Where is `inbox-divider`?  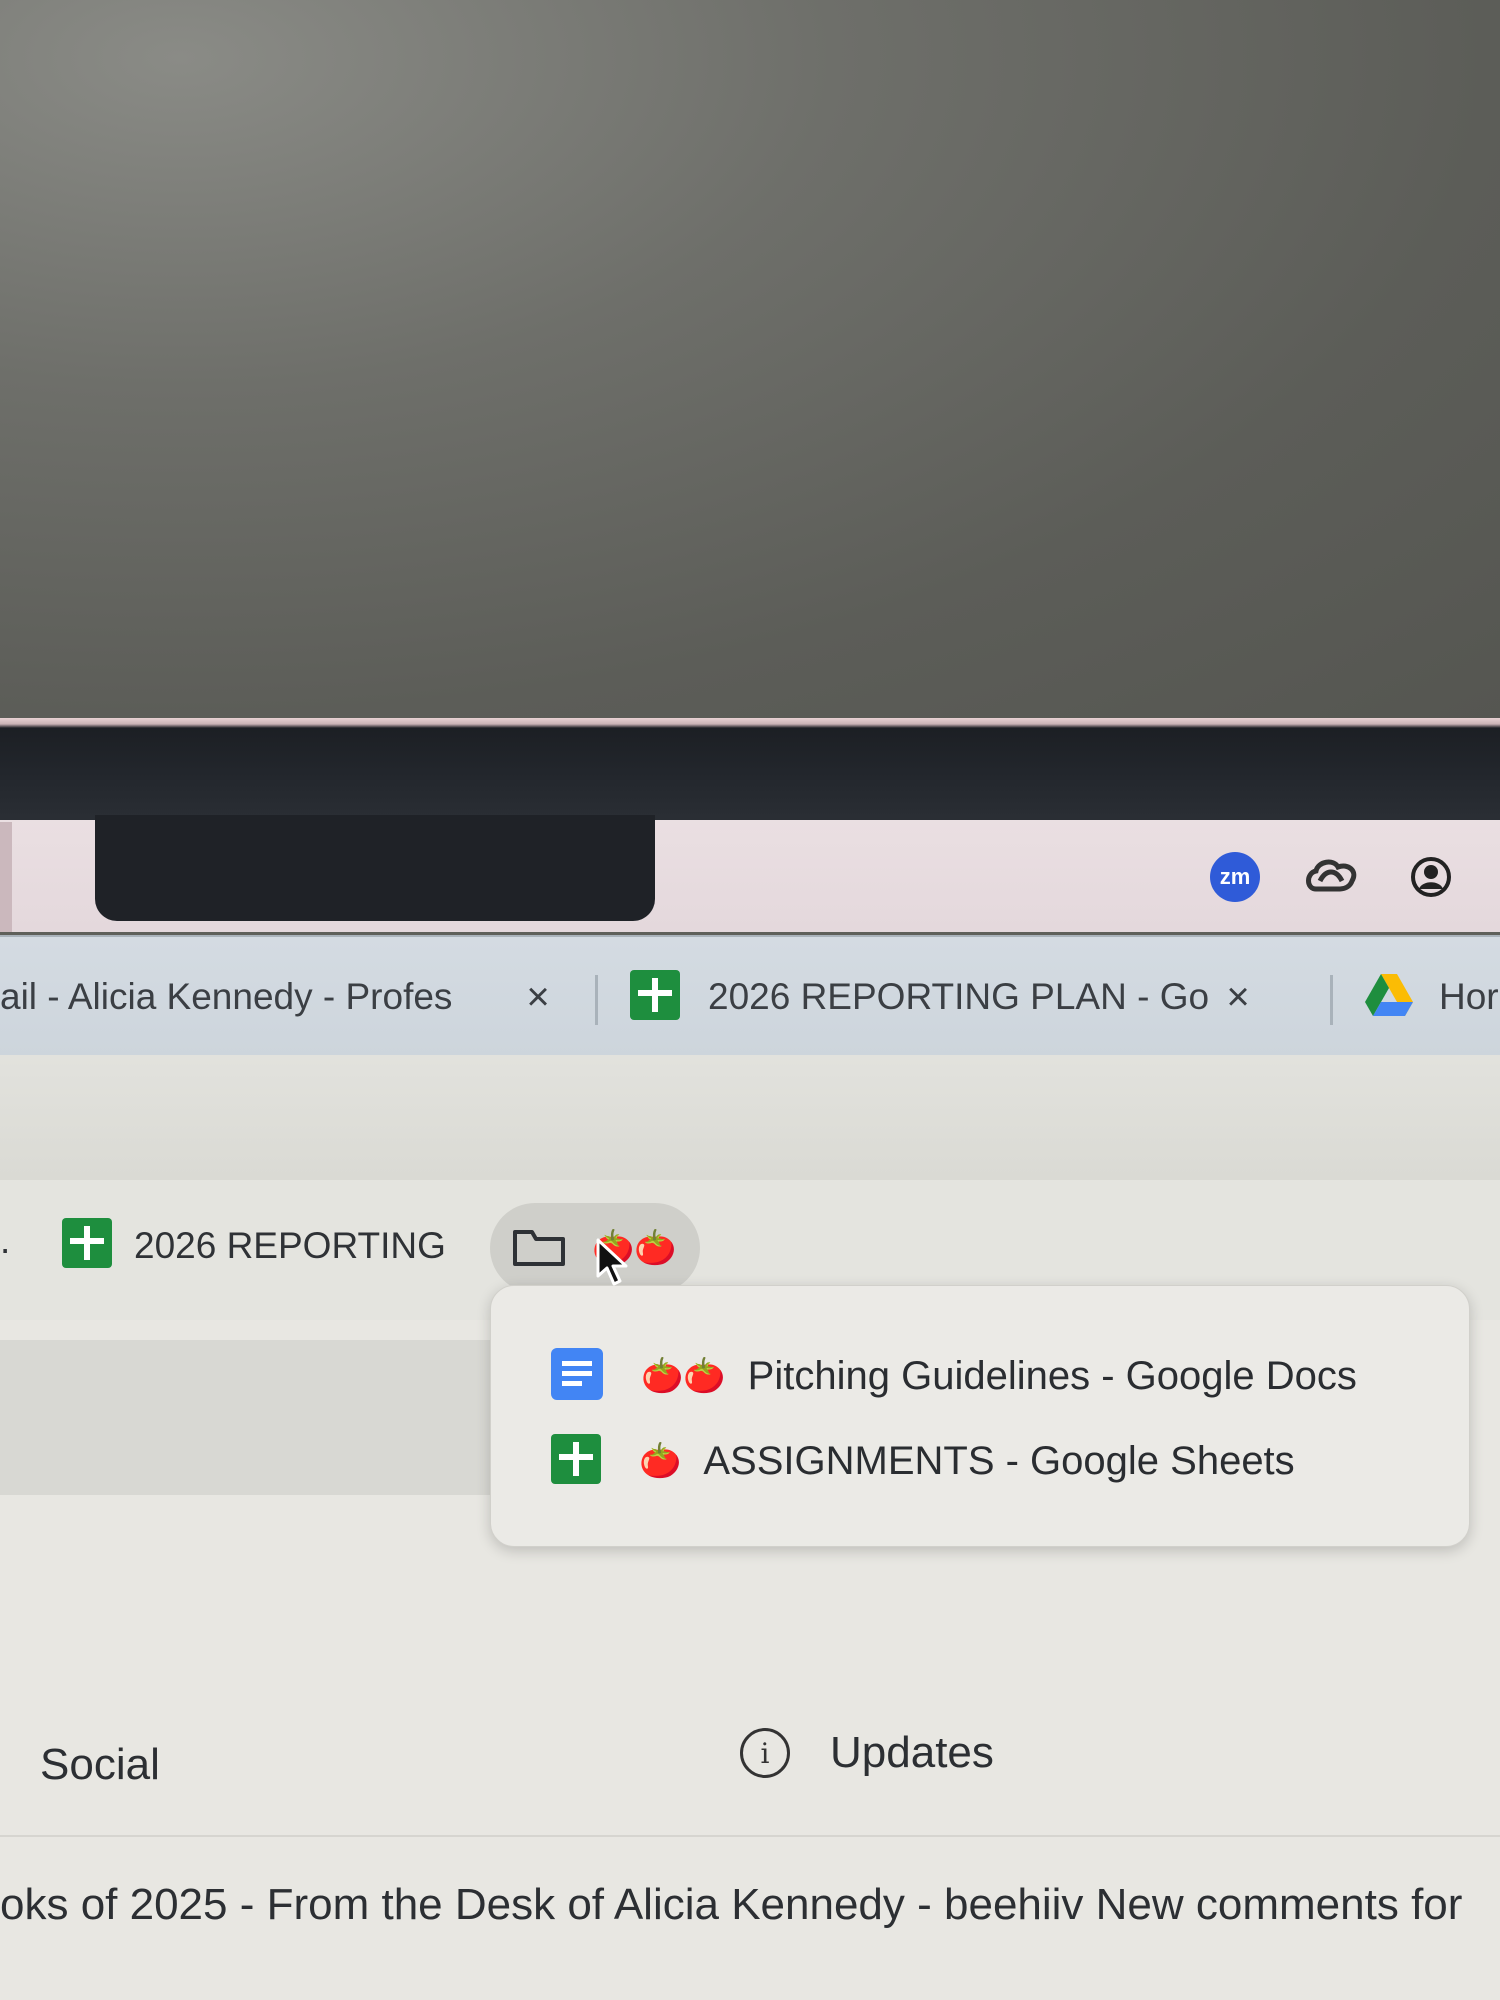 inbox-divider is located at coordinates (750, 1836).